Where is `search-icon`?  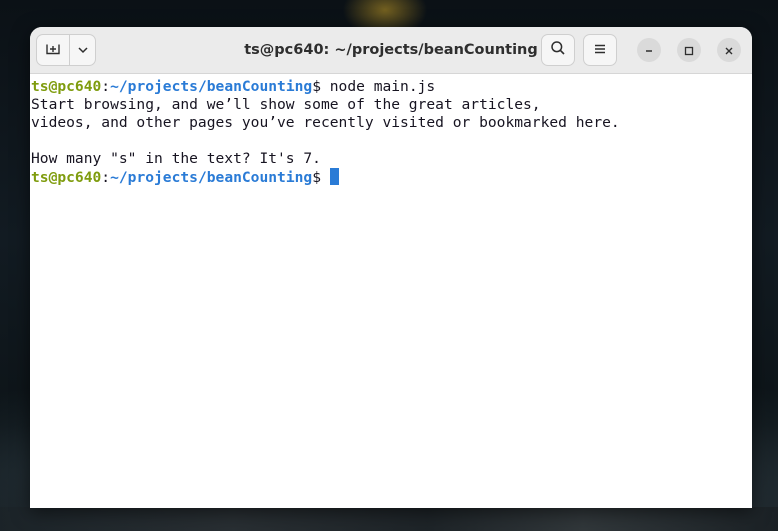
search-icon is located at coordinates (558, 50).